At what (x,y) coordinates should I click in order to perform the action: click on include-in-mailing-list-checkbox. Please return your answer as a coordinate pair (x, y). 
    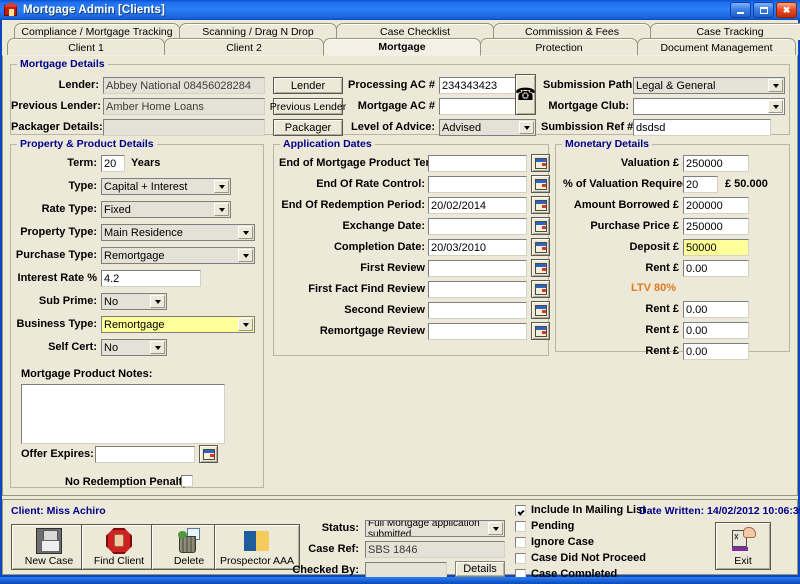
    Looking at the image, I should click on (520, 510).